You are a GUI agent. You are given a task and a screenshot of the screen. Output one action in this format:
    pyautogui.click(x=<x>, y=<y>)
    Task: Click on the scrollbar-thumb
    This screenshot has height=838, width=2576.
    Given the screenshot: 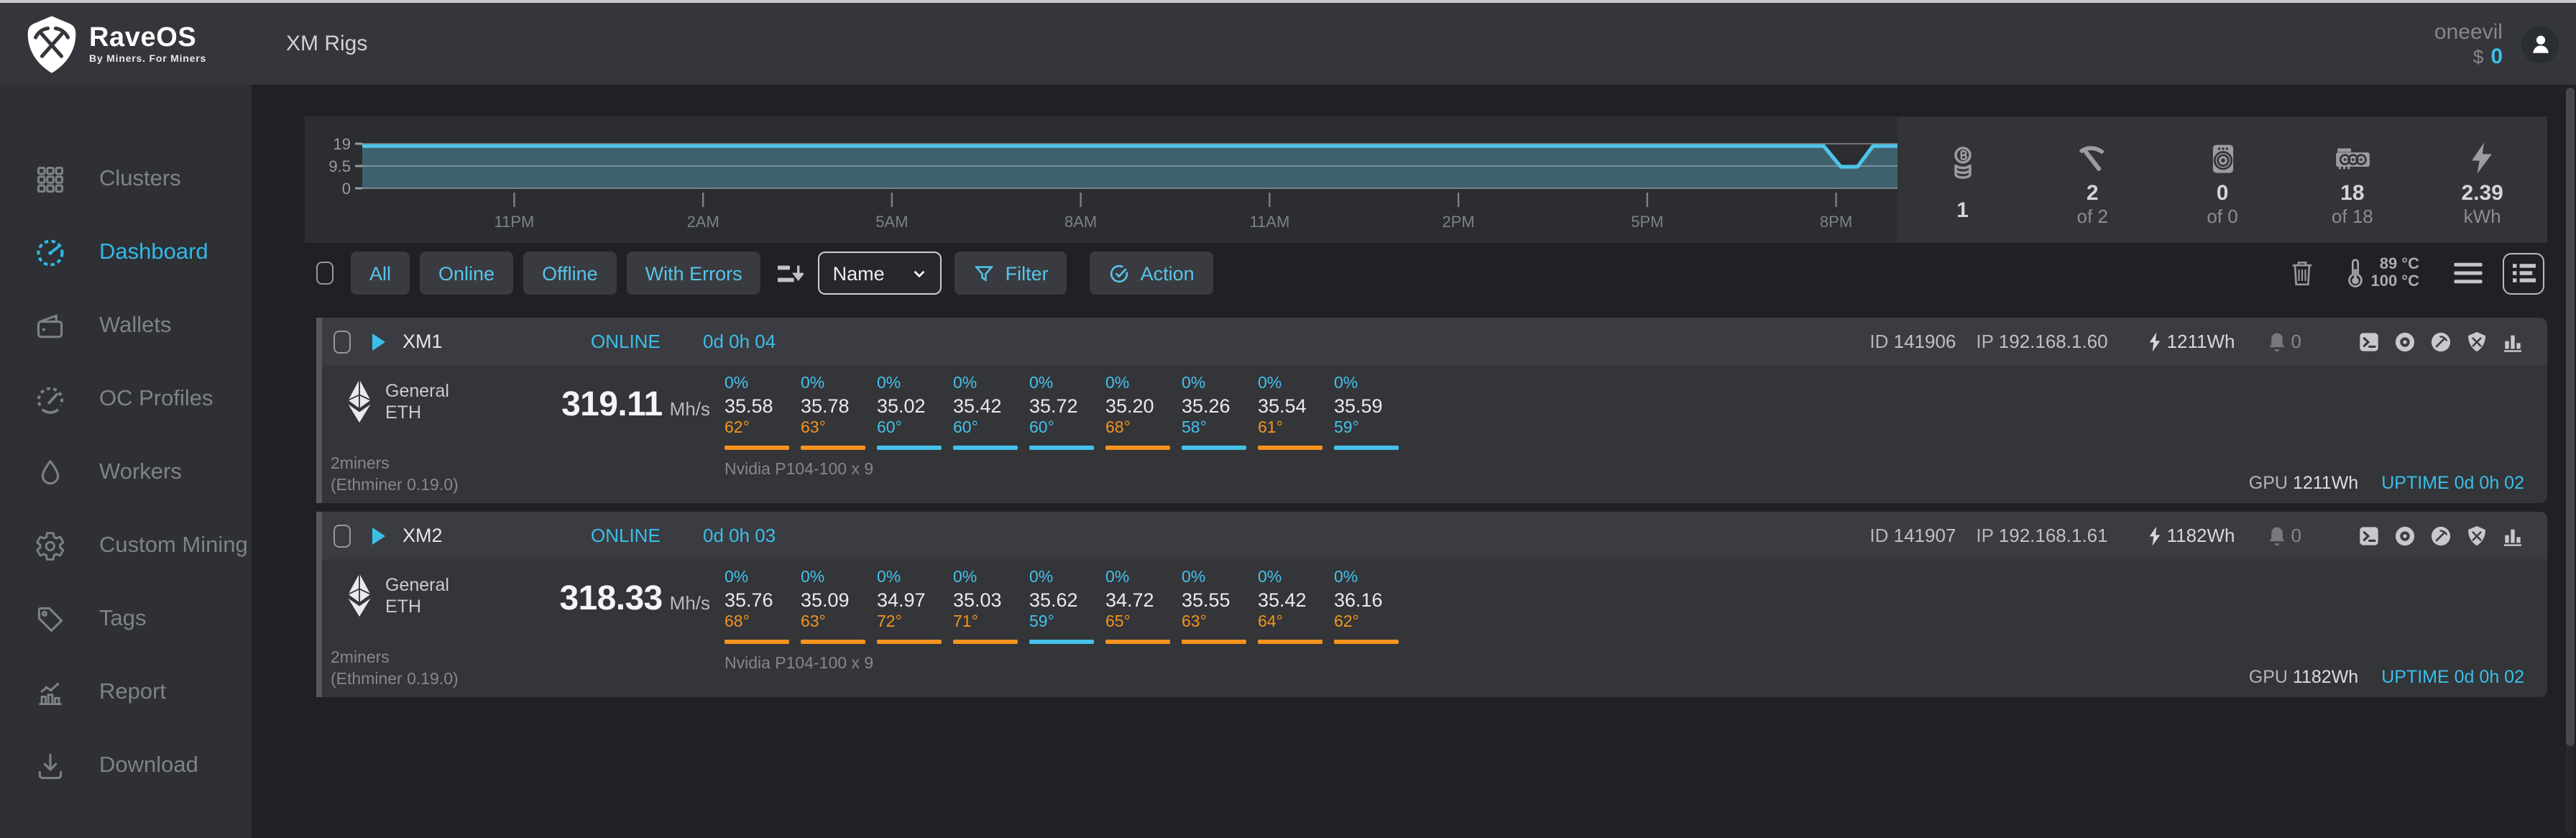 What is the action you would take?
    pyautogui.click(x=2570, y=417)
    